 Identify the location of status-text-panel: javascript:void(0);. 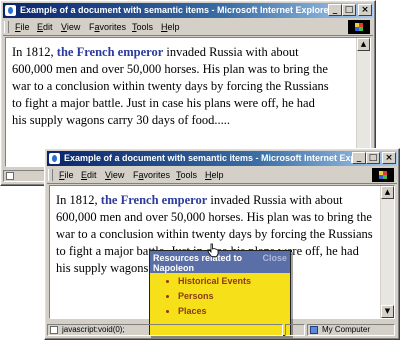
(165, 330).